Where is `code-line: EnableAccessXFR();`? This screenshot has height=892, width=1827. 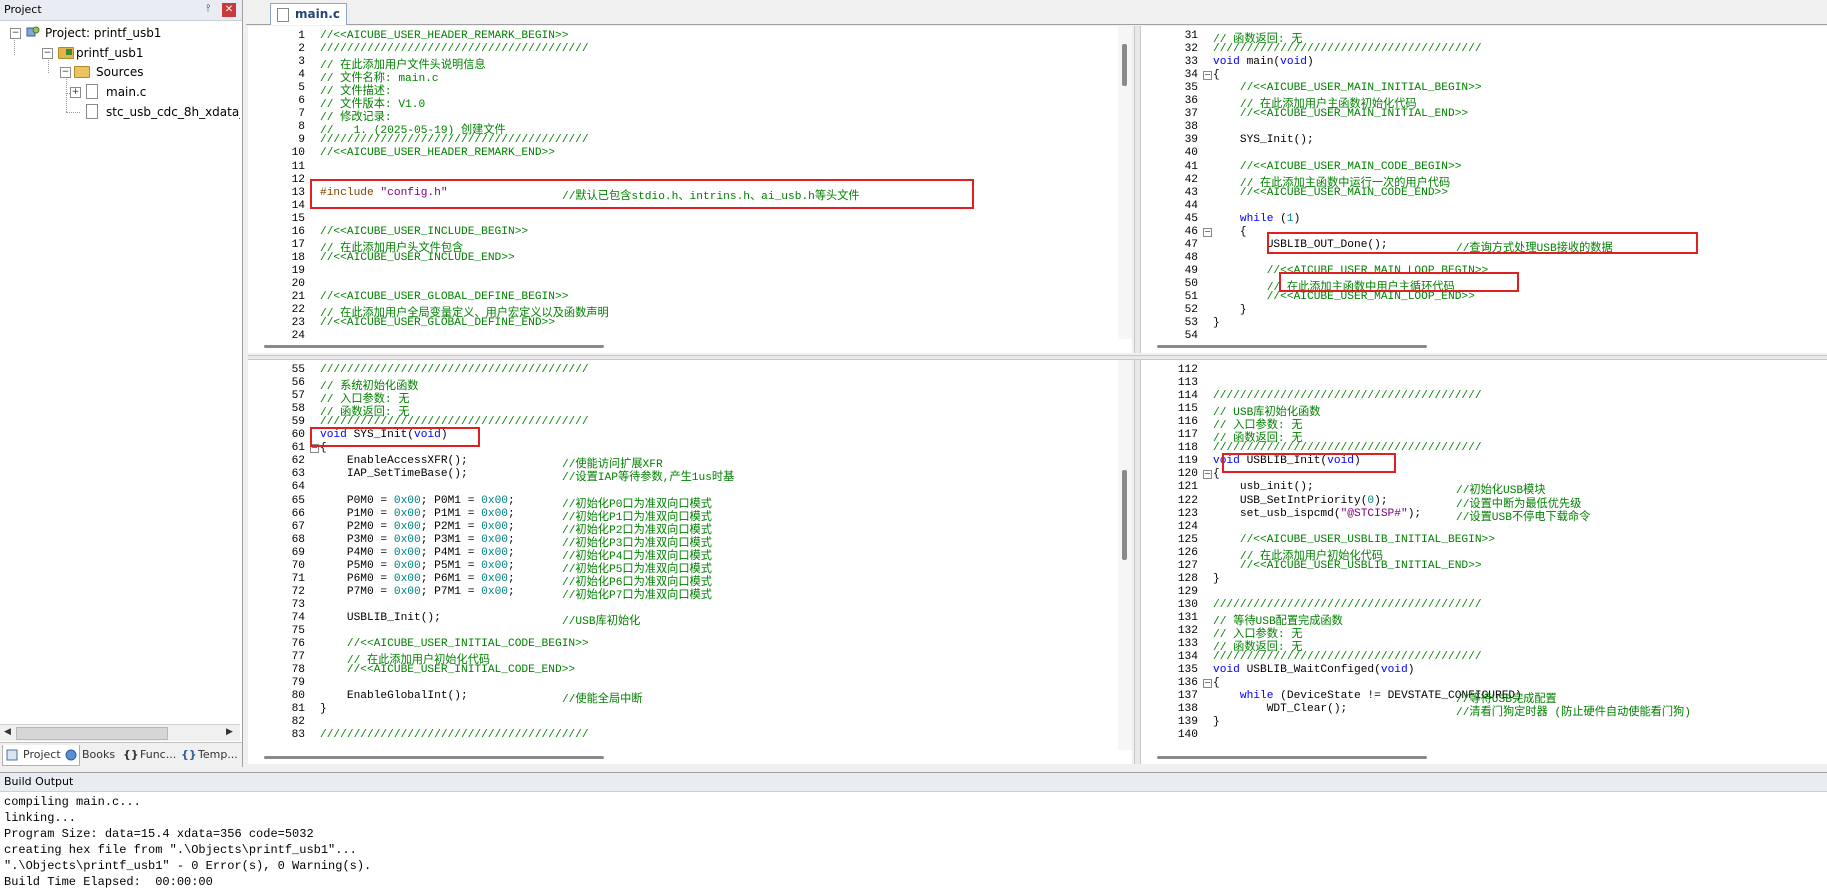 code-line: EnableAccessXFR(); is located at coordinates (394, 461).